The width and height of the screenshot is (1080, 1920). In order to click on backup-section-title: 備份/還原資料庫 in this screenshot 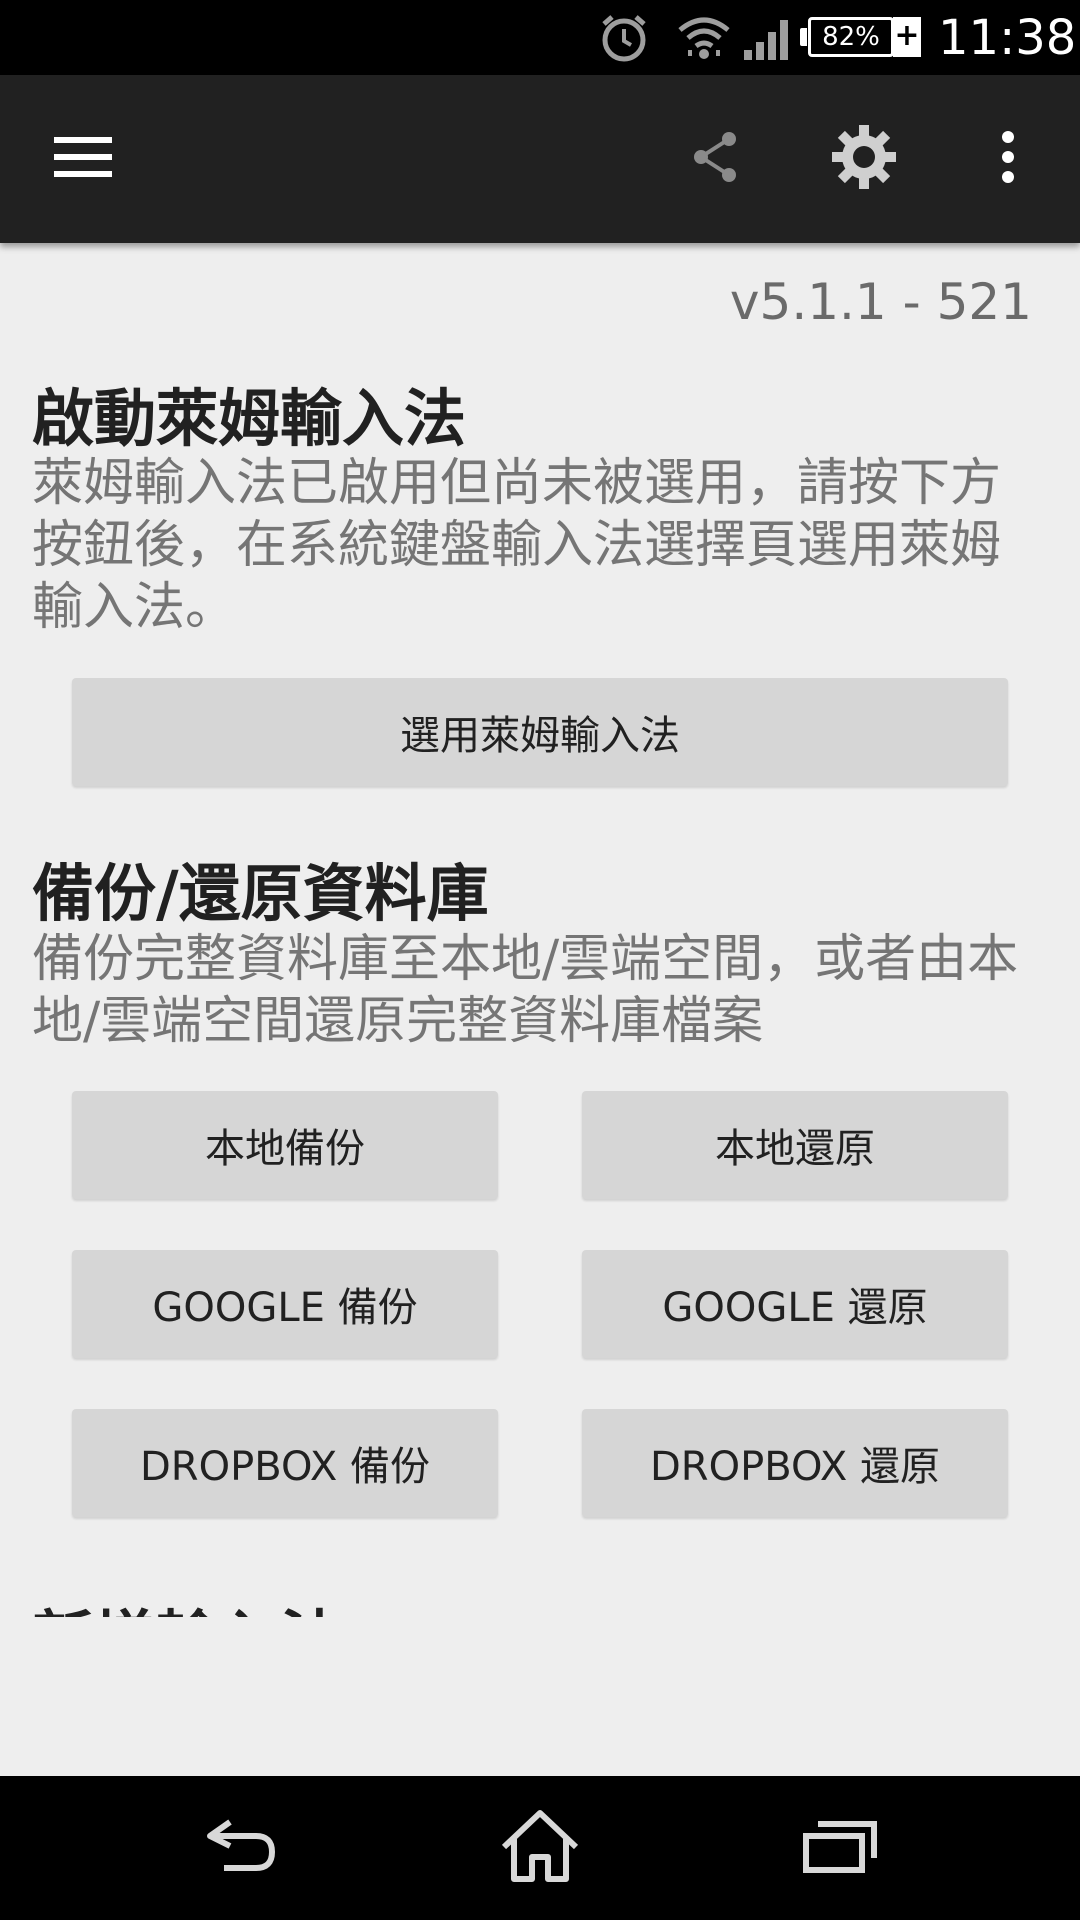, I will do `click(260, 893)`.